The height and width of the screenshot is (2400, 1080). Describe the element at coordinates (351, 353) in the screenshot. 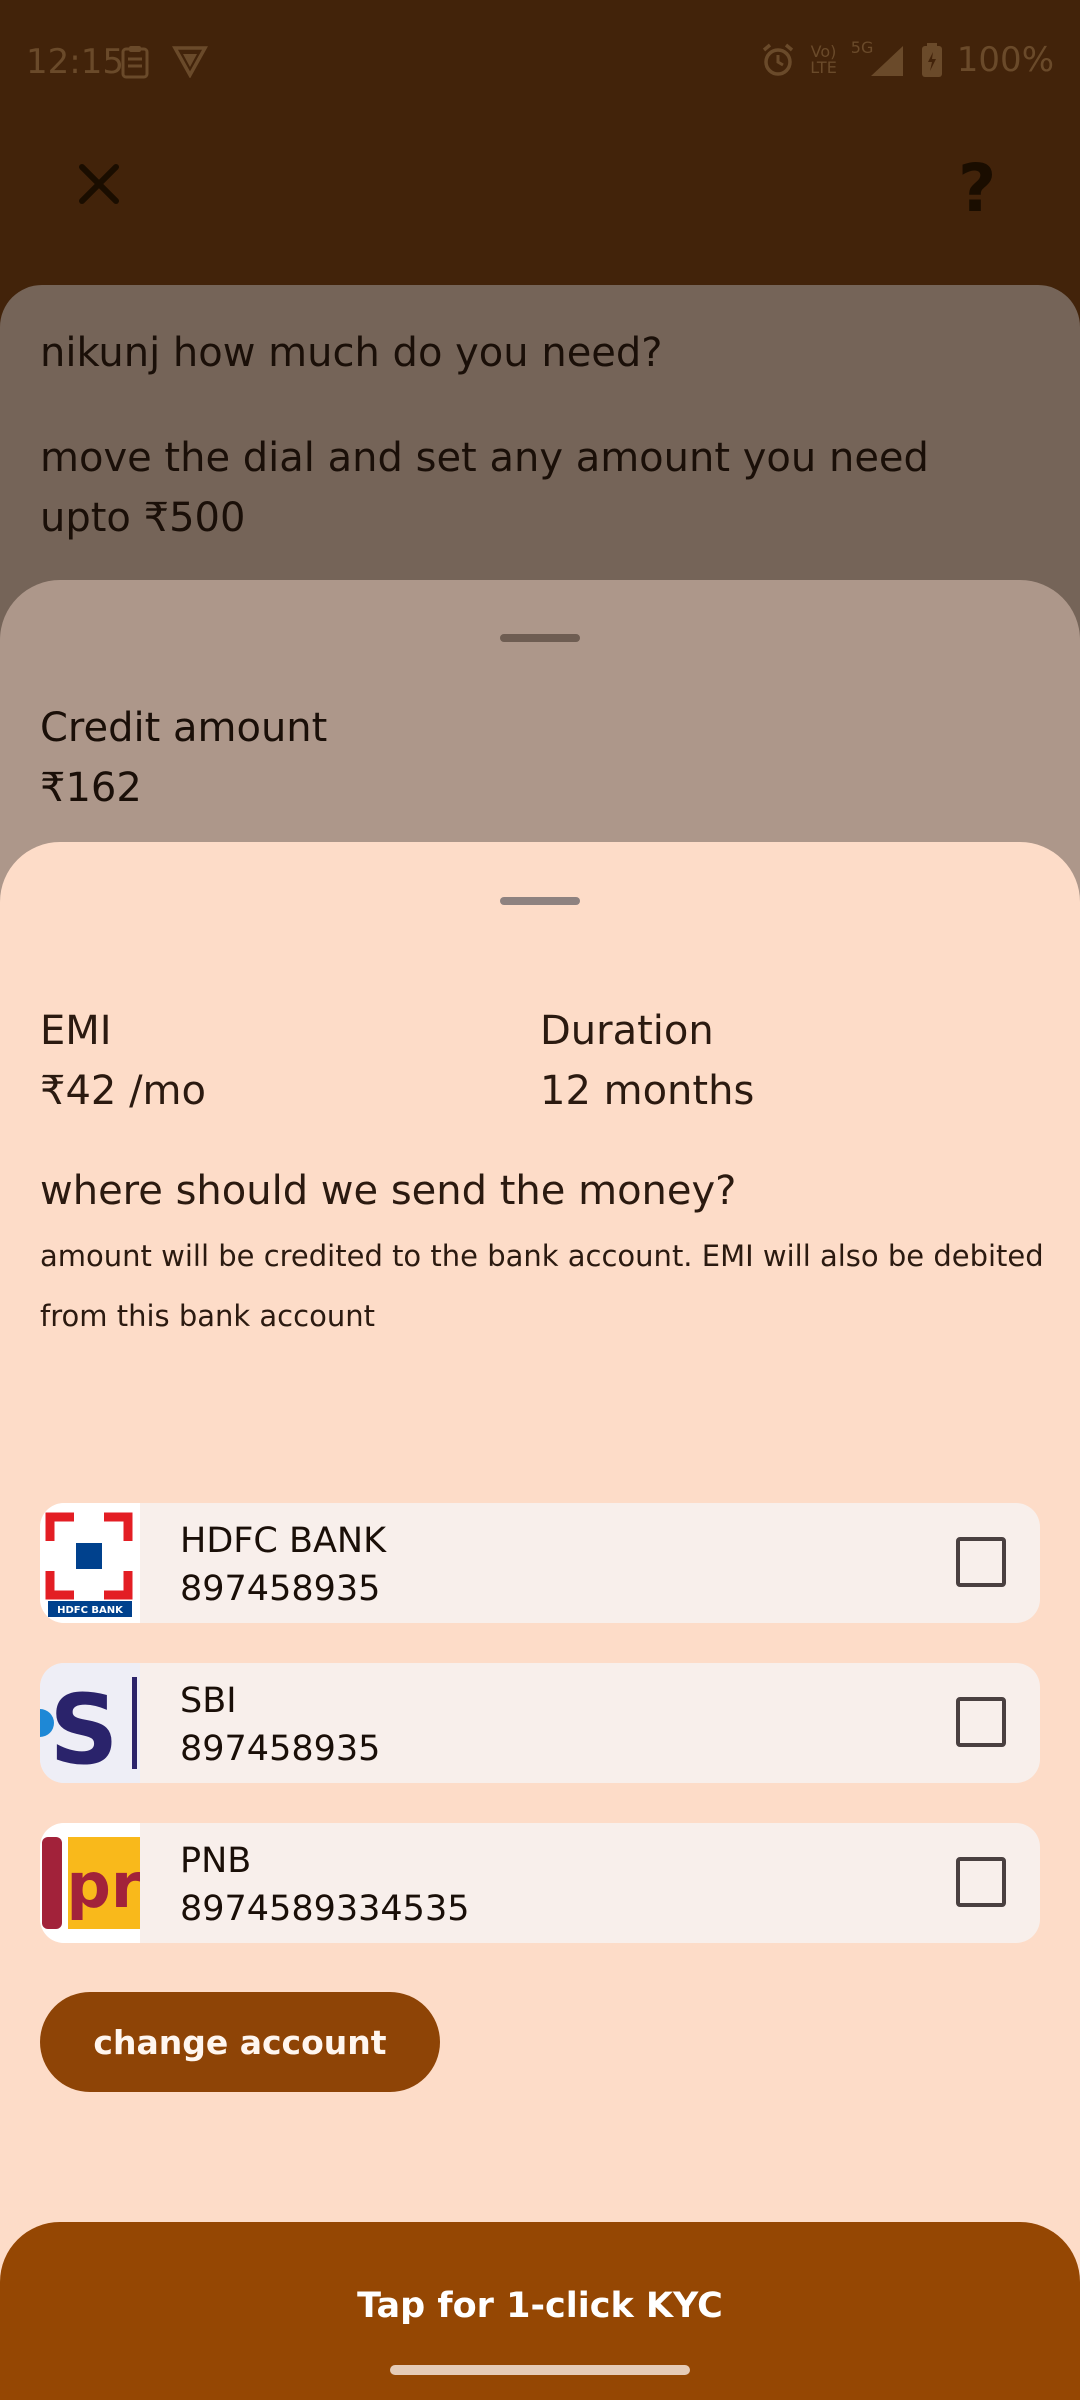

I see `amount-question: nikunj how much do you need?` at that location.